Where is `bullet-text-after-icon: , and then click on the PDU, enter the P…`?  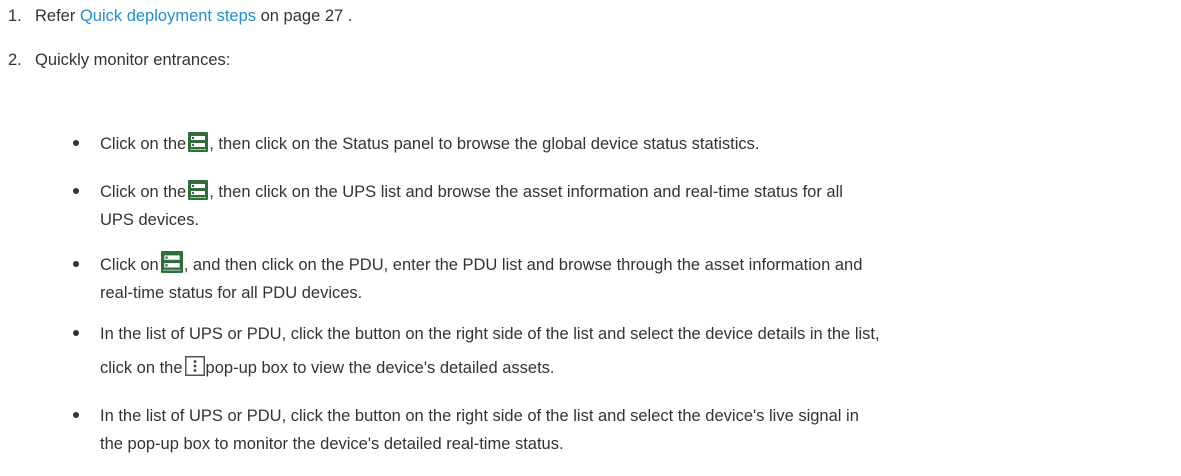 bullet-text-after-icon: , and then click on the PDU, enter the P… is located at coordinates (523, 265).